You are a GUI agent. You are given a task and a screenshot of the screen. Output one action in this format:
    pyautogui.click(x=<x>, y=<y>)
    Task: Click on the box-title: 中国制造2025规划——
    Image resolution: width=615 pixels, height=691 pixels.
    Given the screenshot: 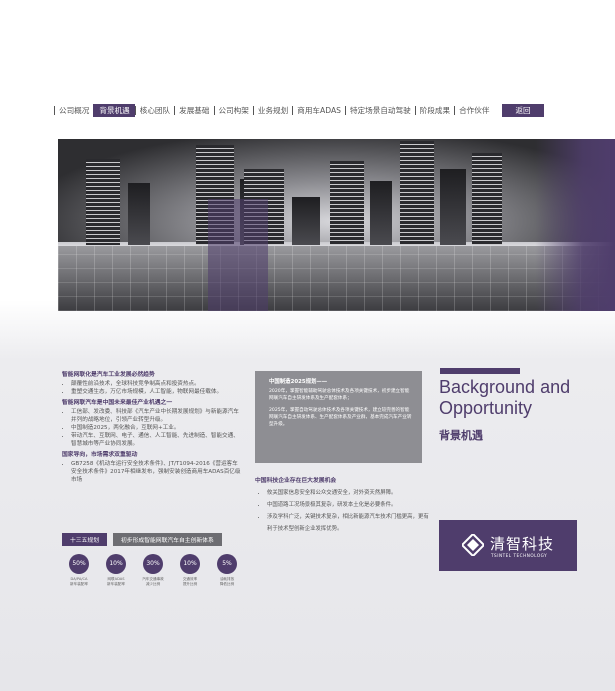 What is the action you would take?
    pyautogui.click(x=298, y=382)
    